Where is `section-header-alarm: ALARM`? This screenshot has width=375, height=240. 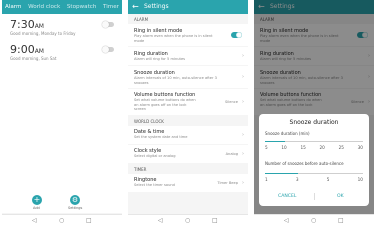
section-header-alarm: ALARM is located at coordinates (141, 19).